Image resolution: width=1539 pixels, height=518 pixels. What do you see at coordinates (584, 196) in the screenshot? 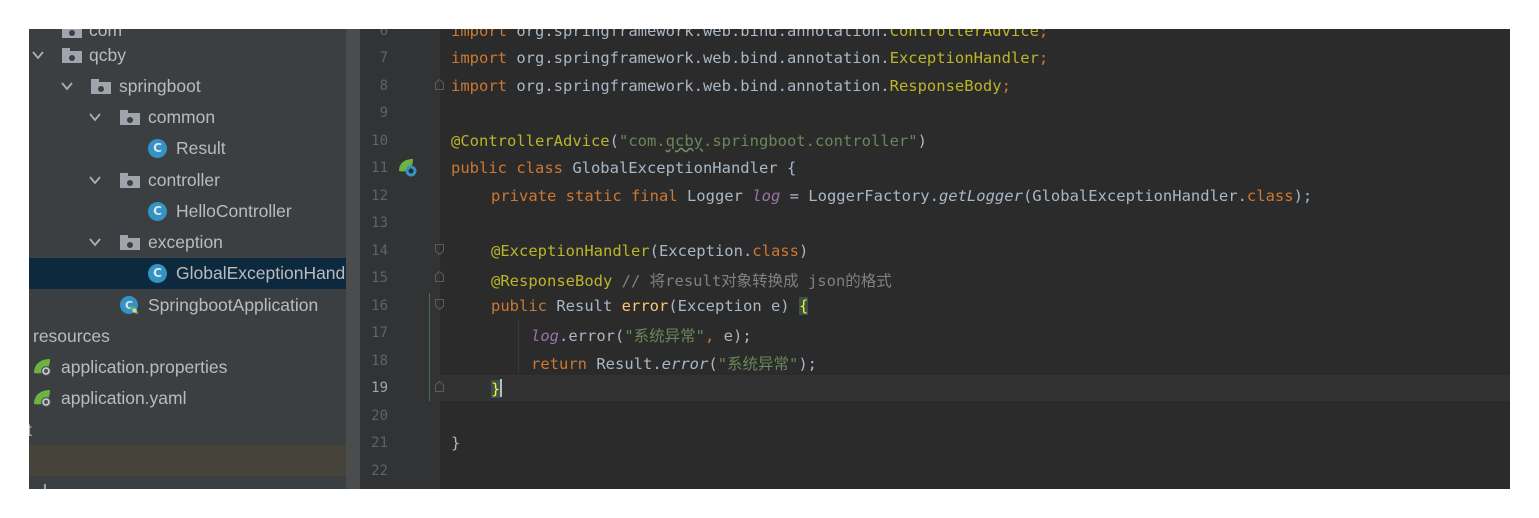
I see `keyword: private static final` at bounding box center [584, 196].